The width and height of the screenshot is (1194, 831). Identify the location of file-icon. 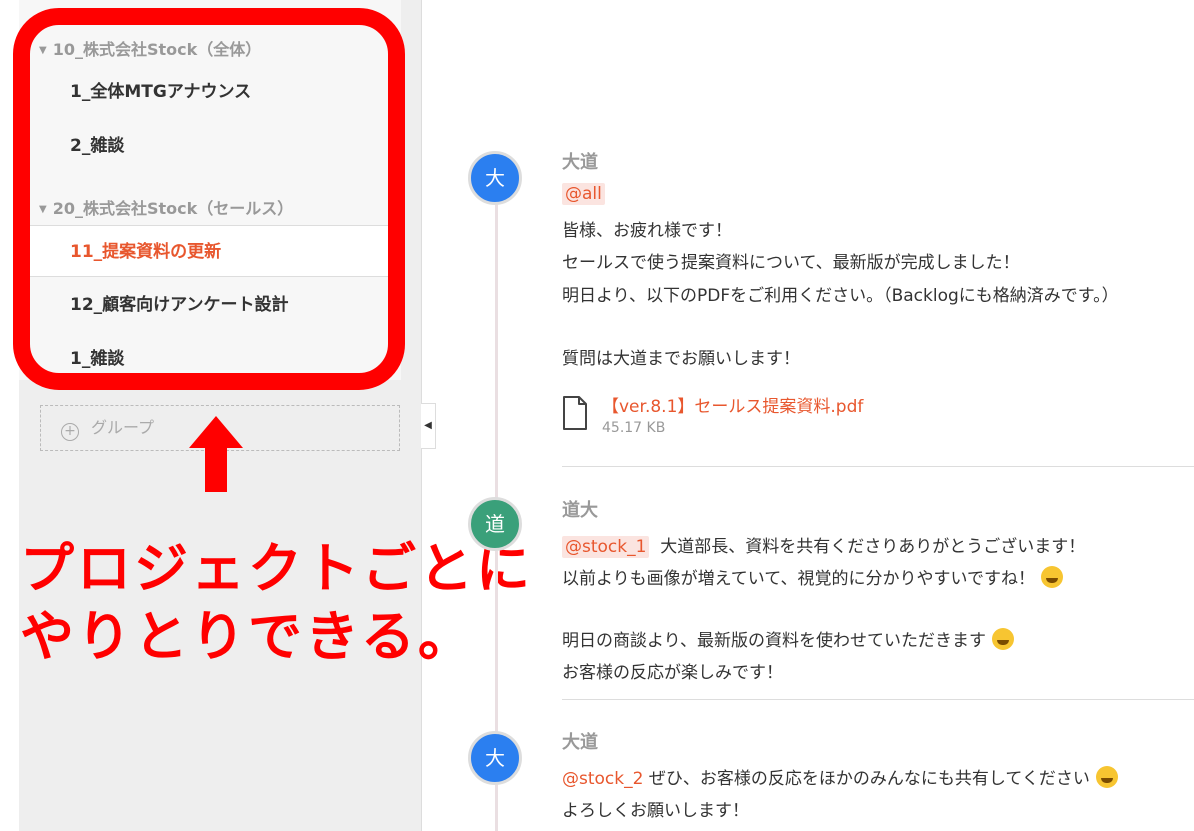
(575, 413).